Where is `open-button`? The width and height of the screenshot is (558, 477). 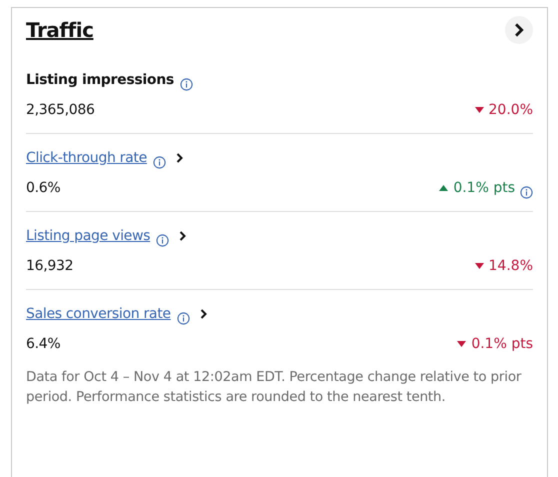
open-button is located at coordinates (519, 30).